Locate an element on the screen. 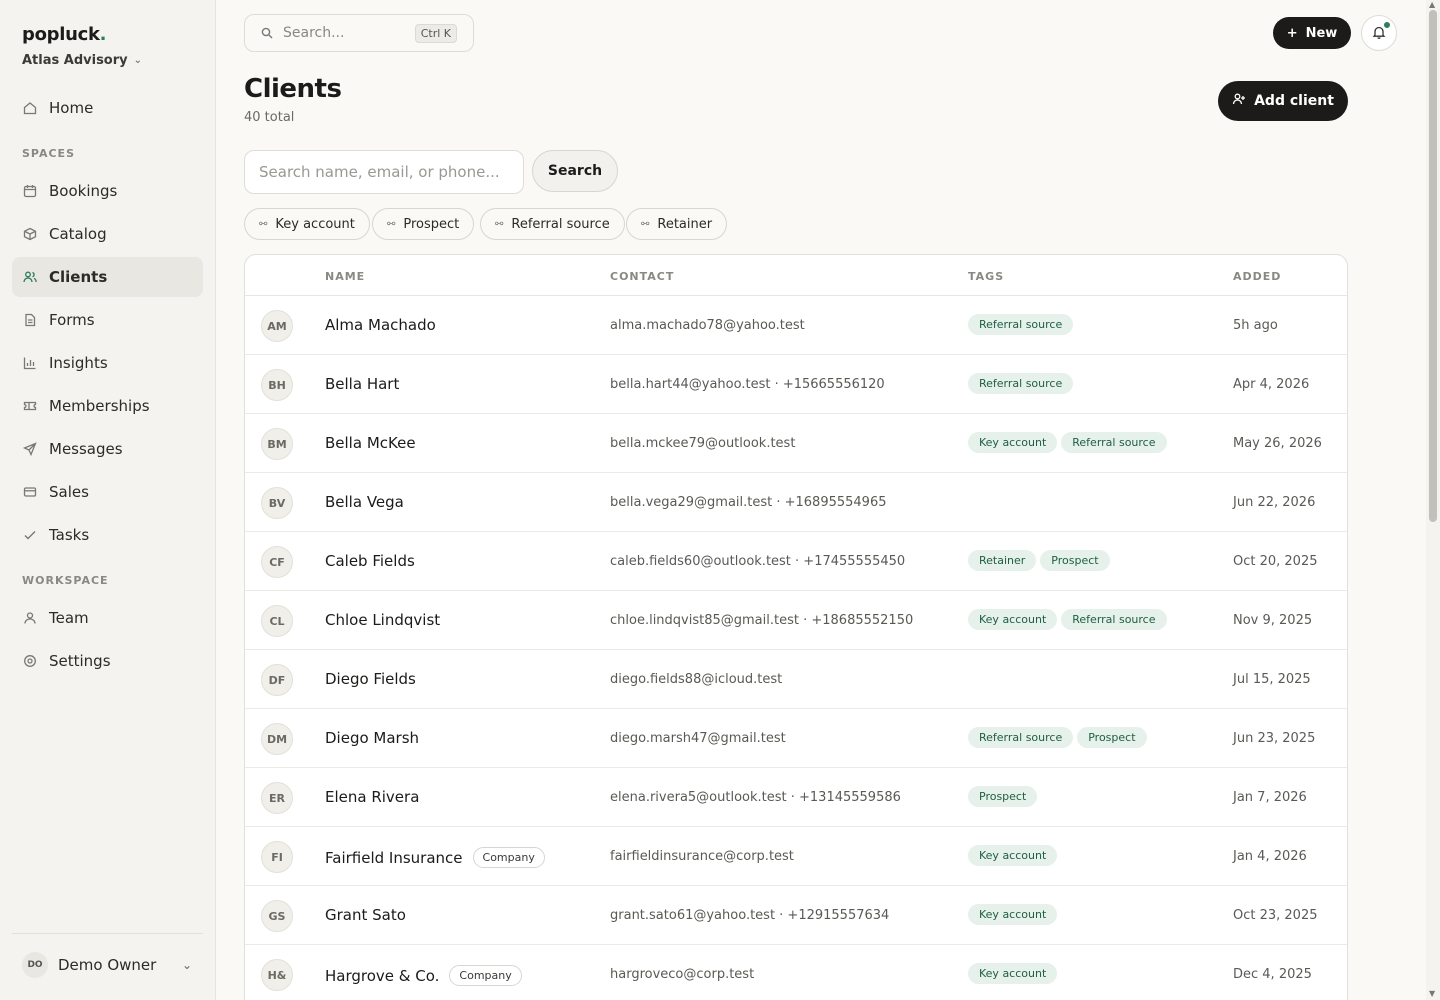  account-menu: DO Demo Owner ⌄ is located at coordinates (107, 965).